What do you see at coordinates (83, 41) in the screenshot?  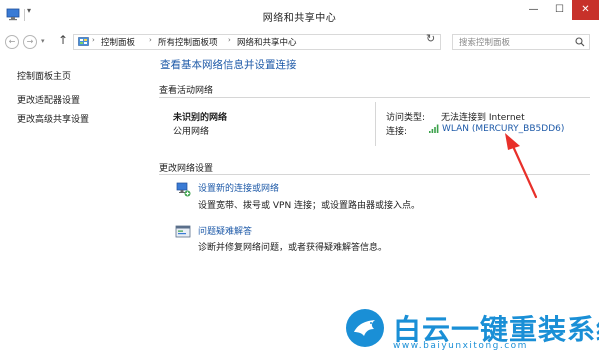 I see `control-panel-icon` at bounding box center [83, 41].